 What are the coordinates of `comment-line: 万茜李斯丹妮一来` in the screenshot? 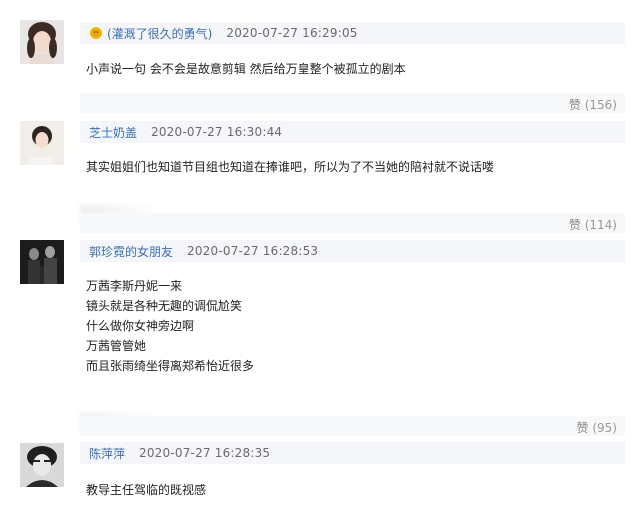 It's located at (134, 286).